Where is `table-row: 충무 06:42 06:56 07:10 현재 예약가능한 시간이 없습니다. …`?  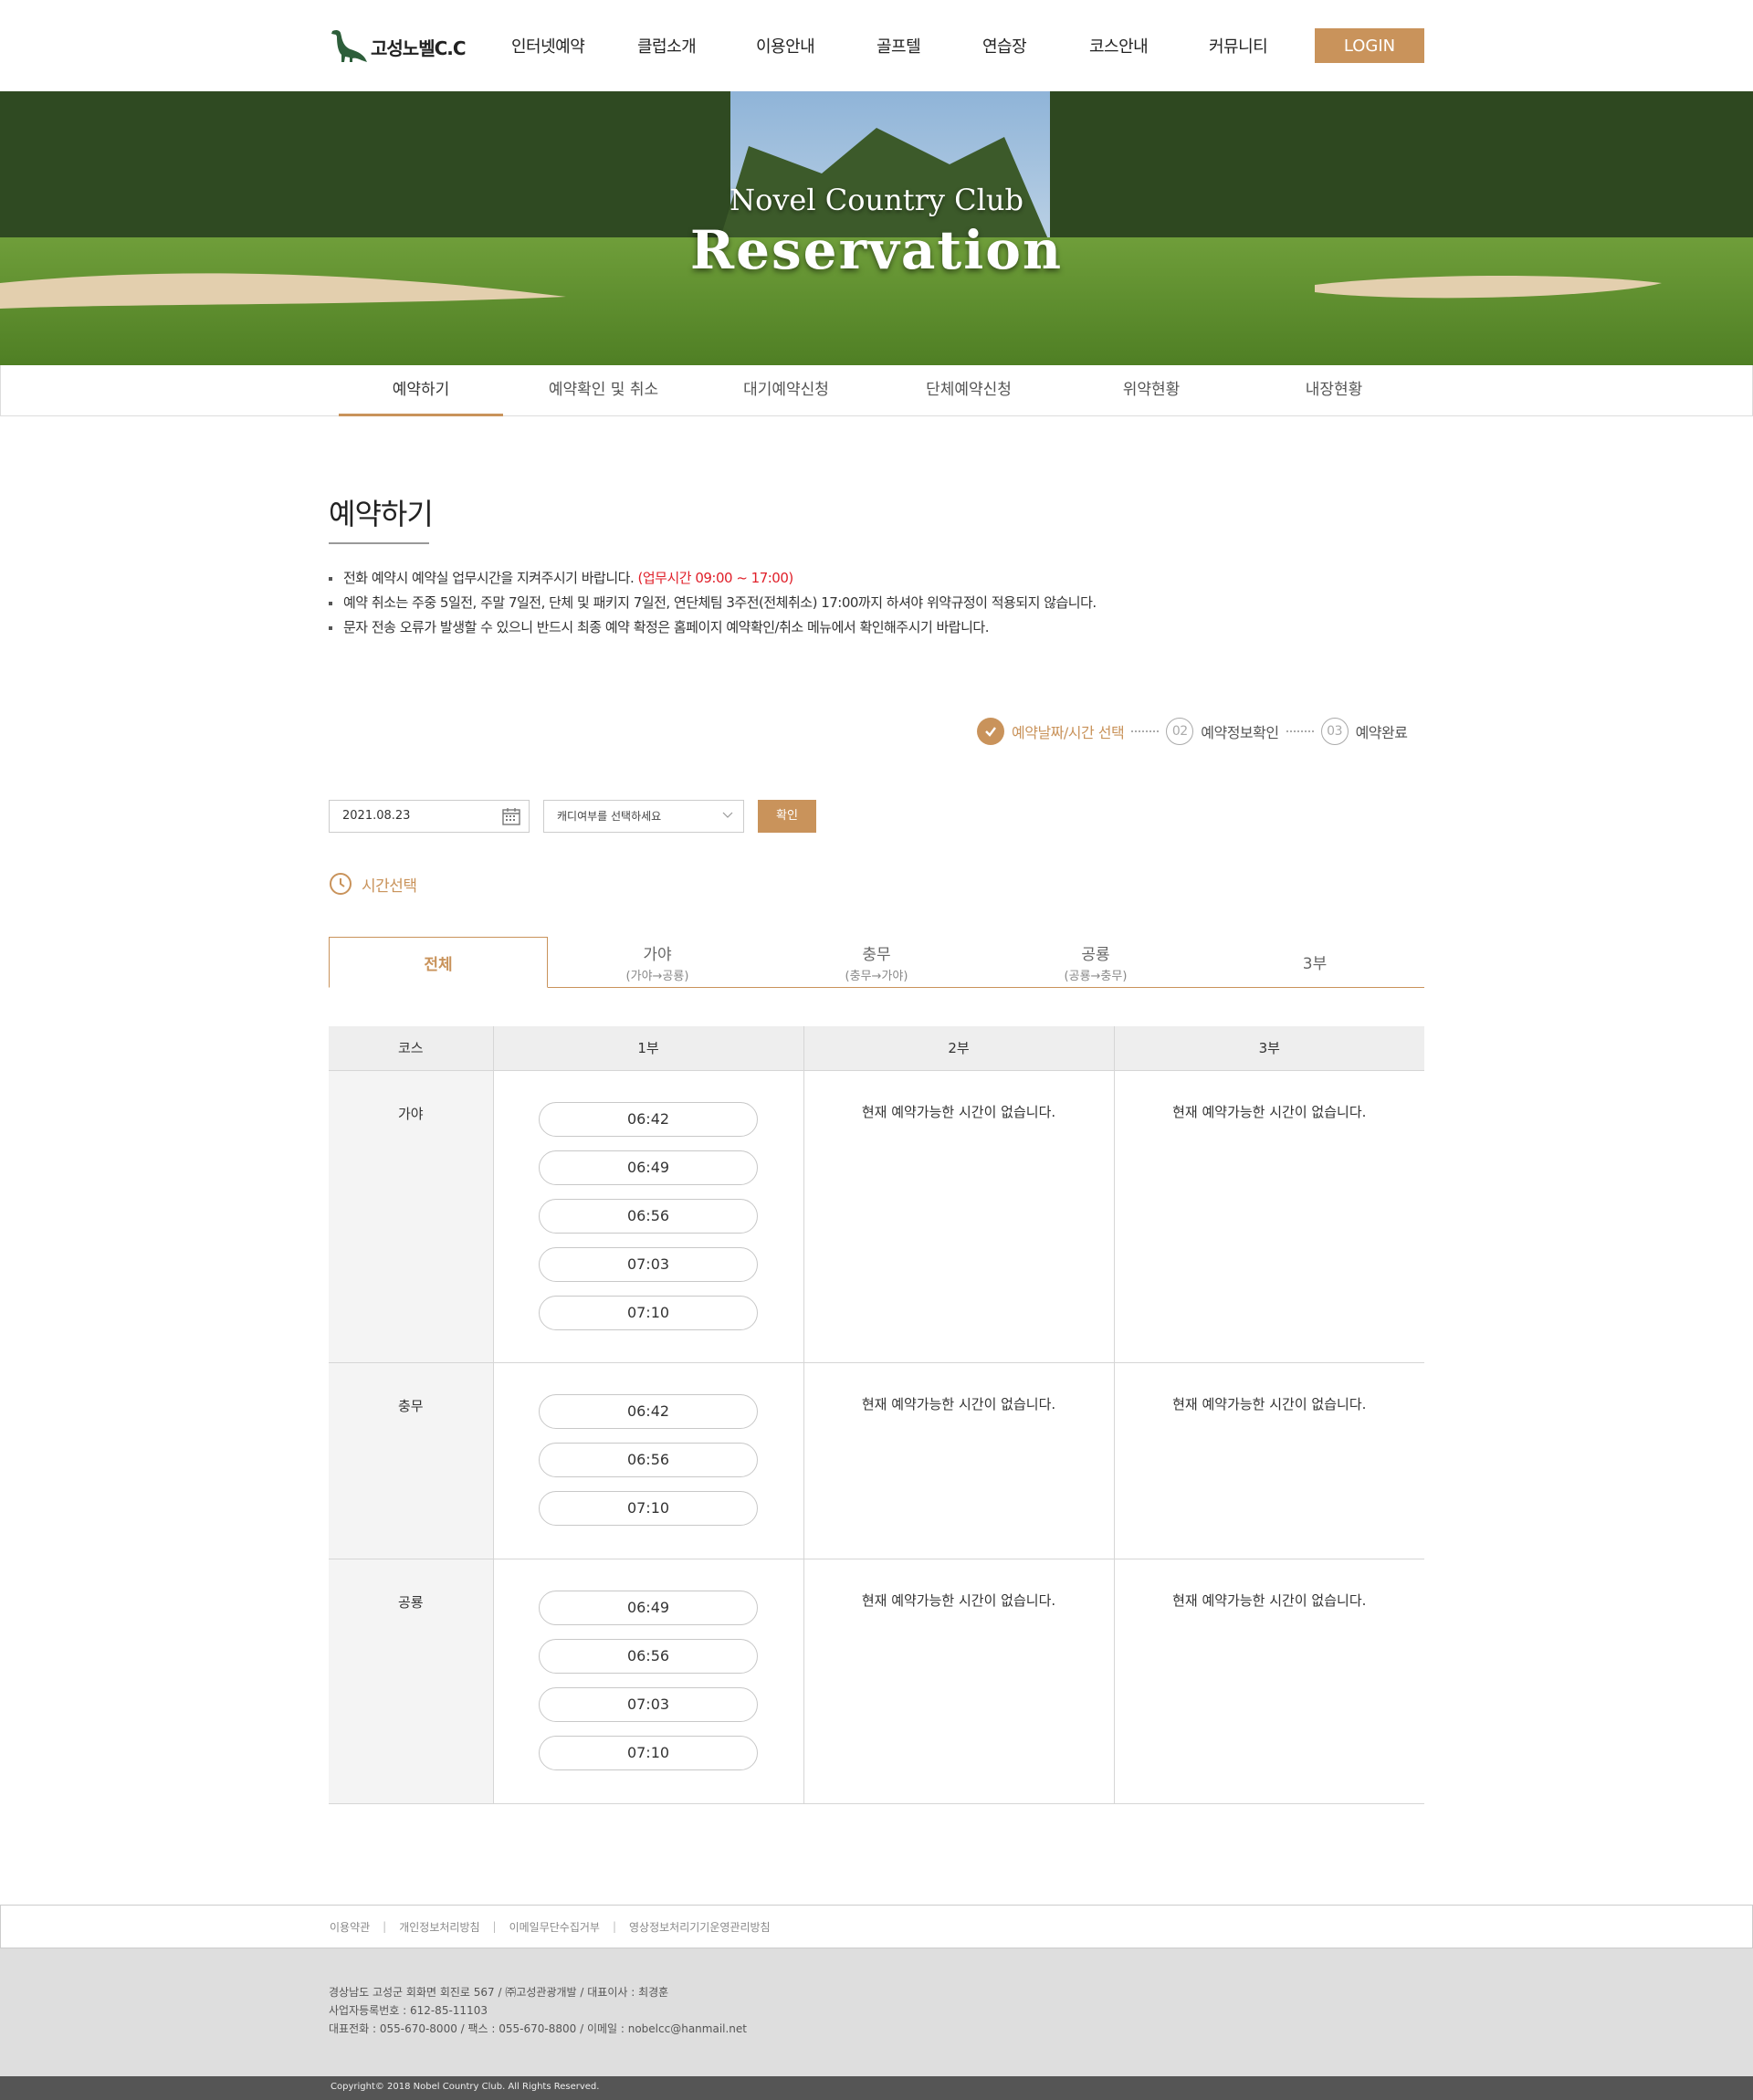 table-row: 충무 06:42 06:56 07:10 현재 예약가능한 시간이 없습니다. … is located at coordinates (876, 1460).